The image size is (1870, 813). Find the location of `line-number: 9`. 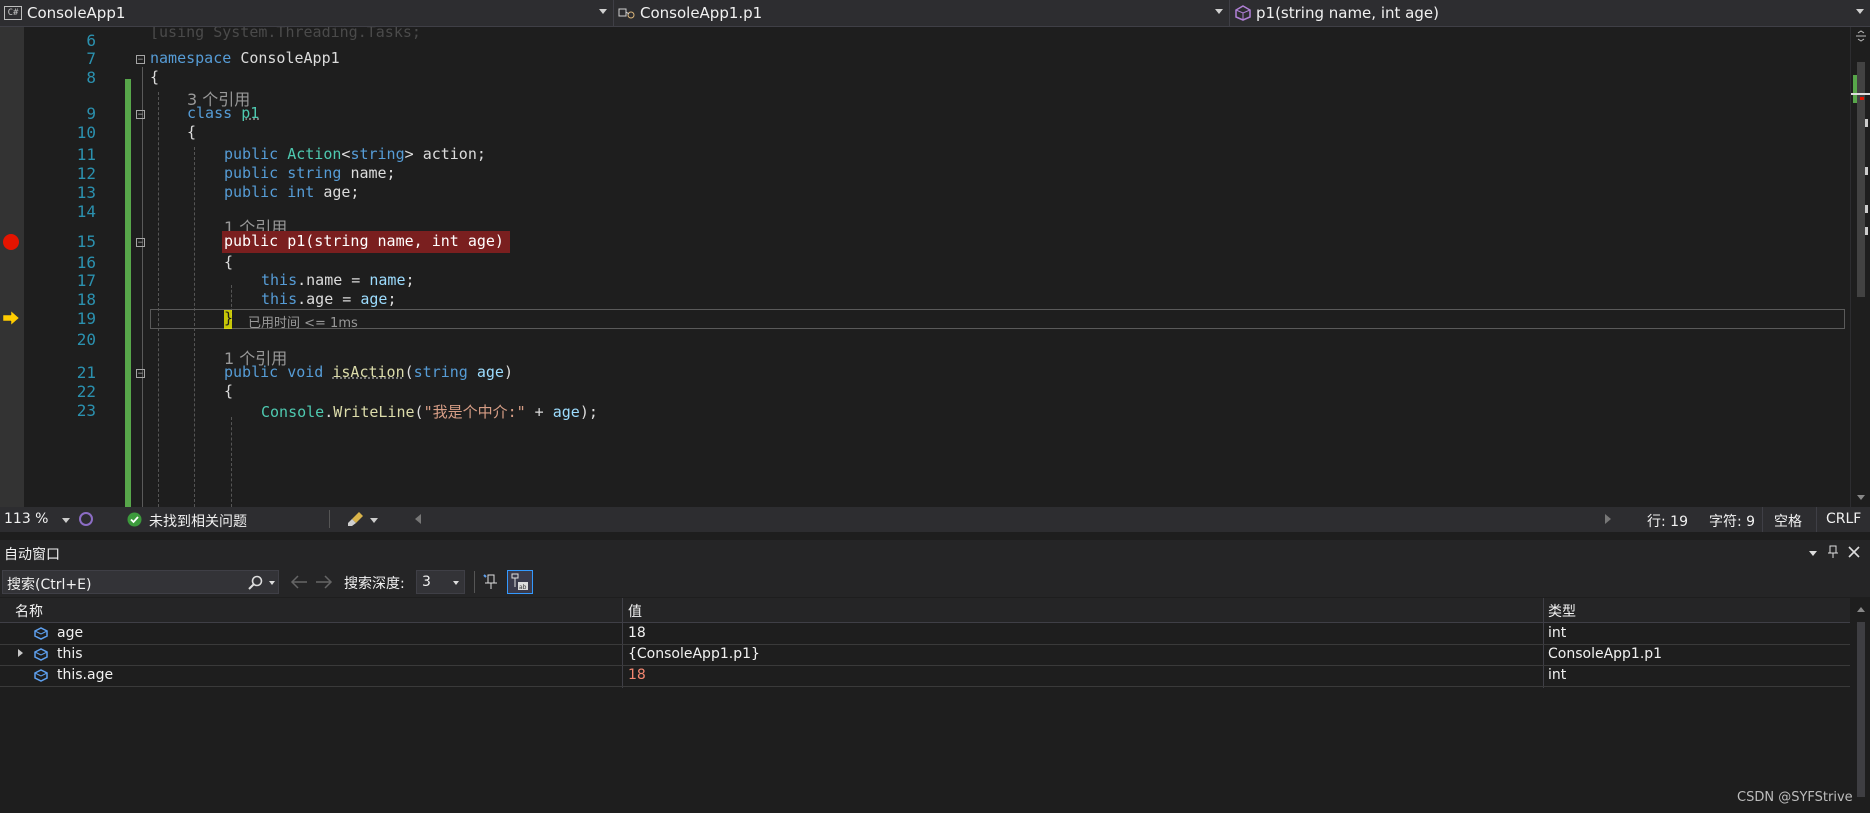

line-number: 9 is located at coordinates (91, 113).